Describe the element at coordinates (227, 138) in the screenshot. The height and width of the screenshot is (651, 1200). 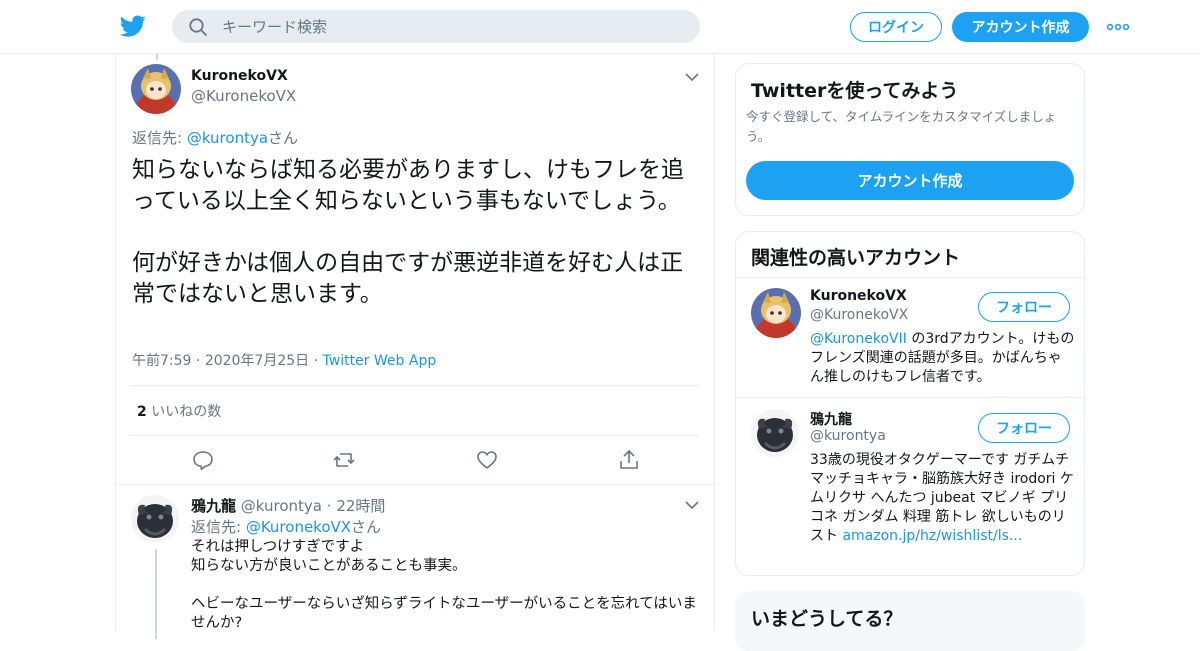
I see `reply-to-link: @kurontya` at that location.